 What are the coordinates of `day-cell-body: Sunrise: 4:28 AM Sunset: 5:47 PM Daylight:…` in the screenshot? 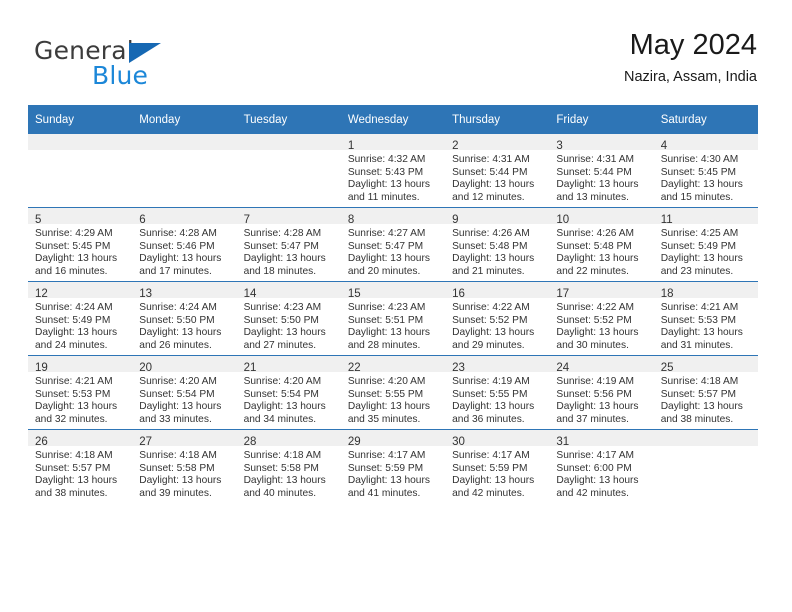 It's located at (289, 251).